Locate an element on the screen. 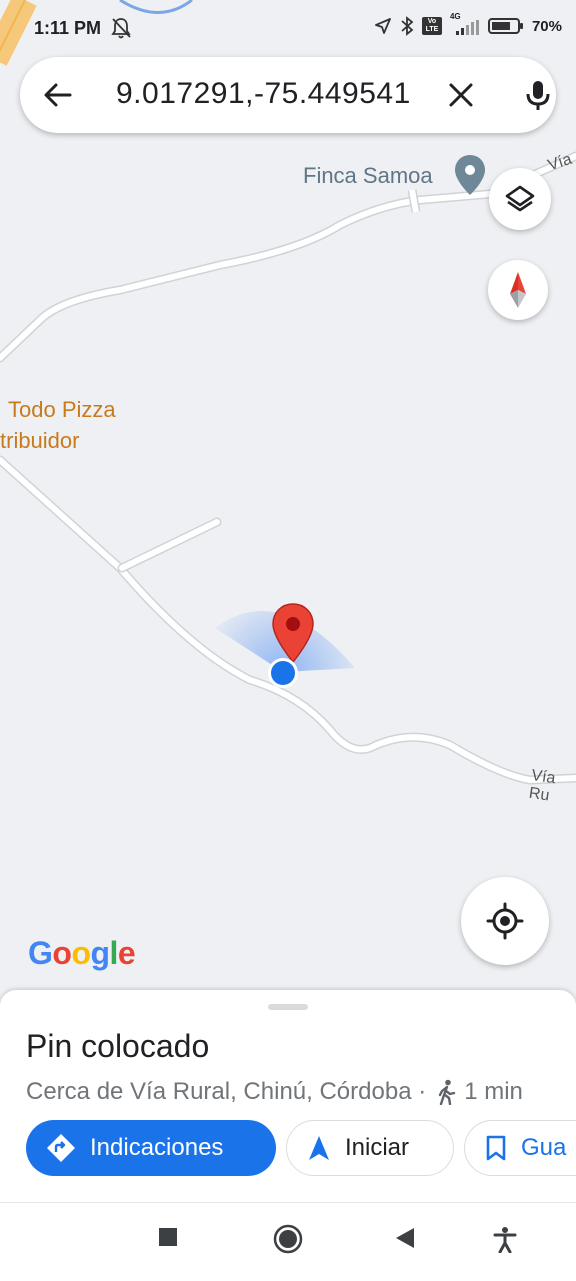 This screenshot has height=1281, width=576. system-nav-bar is located at coordinates (288, 1241).